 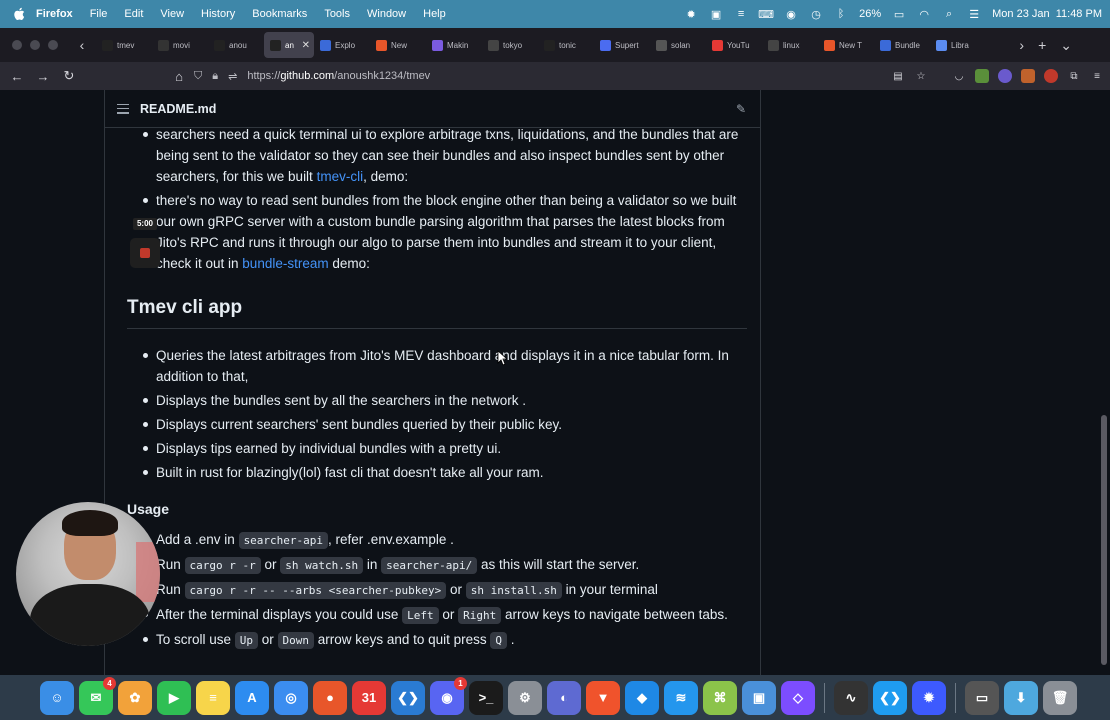 I want to click on linear-icon: ◐, so click(x=564, y=697).